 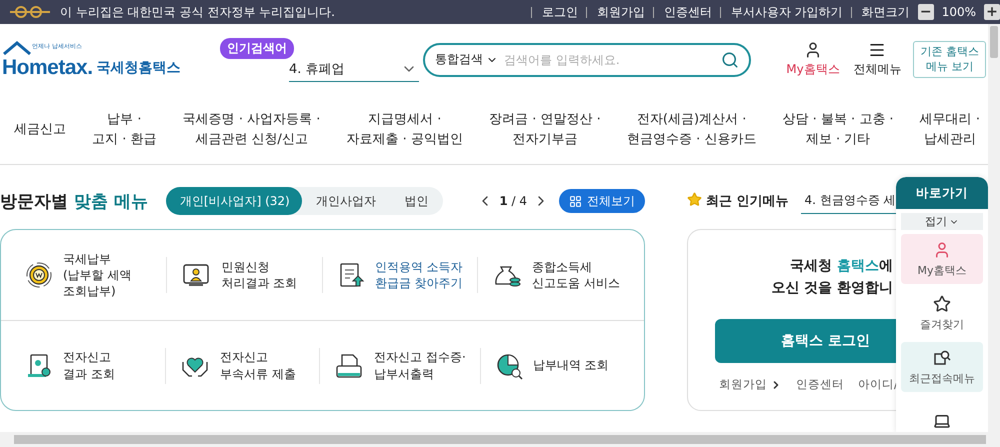 What do you see at coordinates (730, 59) in the screenshot?
I see `search-icon` at bounding box center [730, 59].